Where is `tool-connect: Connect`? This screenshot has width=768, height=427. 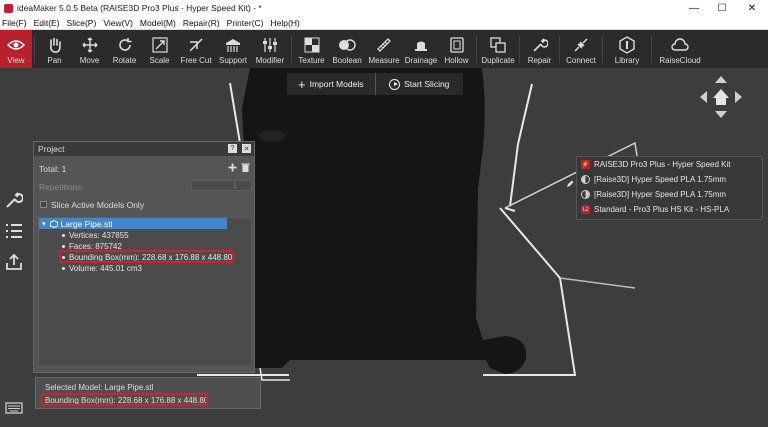 tool-connect: Connect is located at coordinates (581, 49).